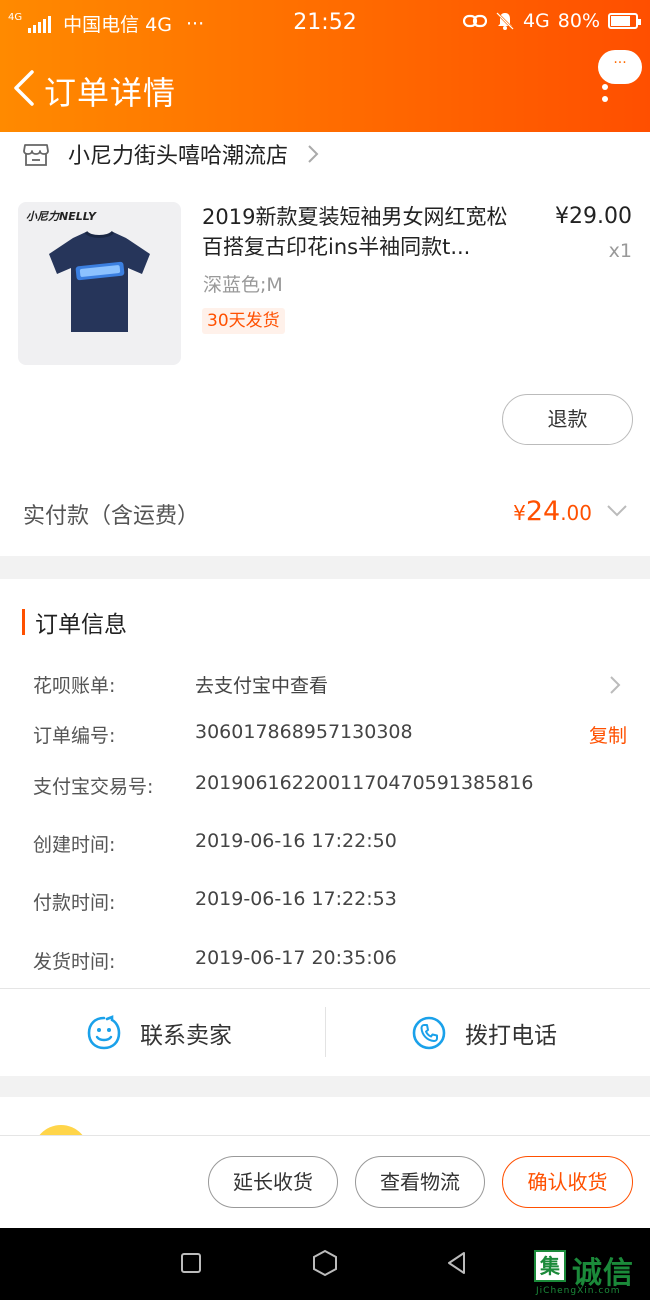 The image size is (650, 1300). I want to click on heading-accent-bar, so click(23, 622).